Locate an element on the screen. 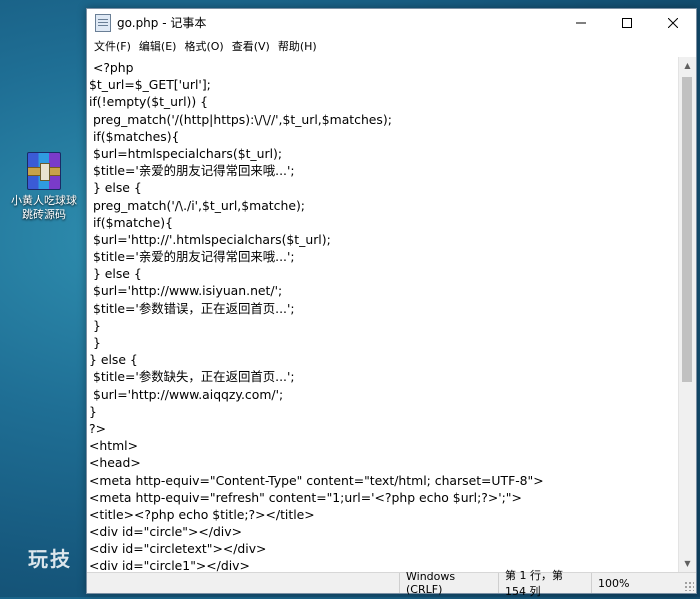  code-line: <?php is located at coordinates (111, 67).